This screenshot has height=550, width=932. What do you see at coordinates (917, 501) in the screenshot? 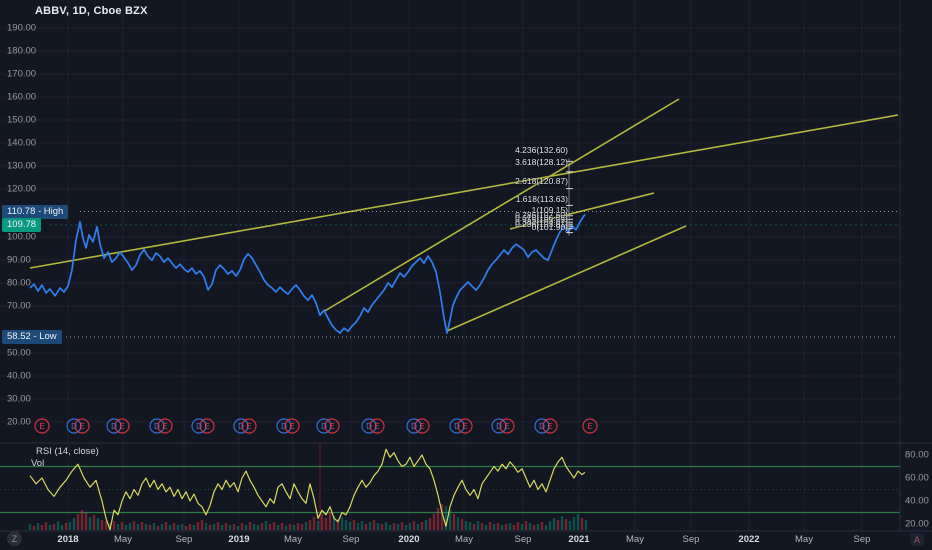
I see `rsi-scale-label: 40.00` at bounding box center [917, 501].